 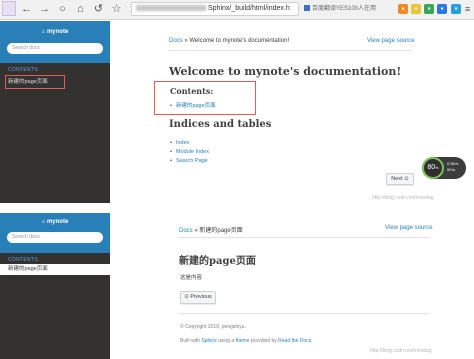 I want to click on star-icon: ☆, so click(x=116, y=9).